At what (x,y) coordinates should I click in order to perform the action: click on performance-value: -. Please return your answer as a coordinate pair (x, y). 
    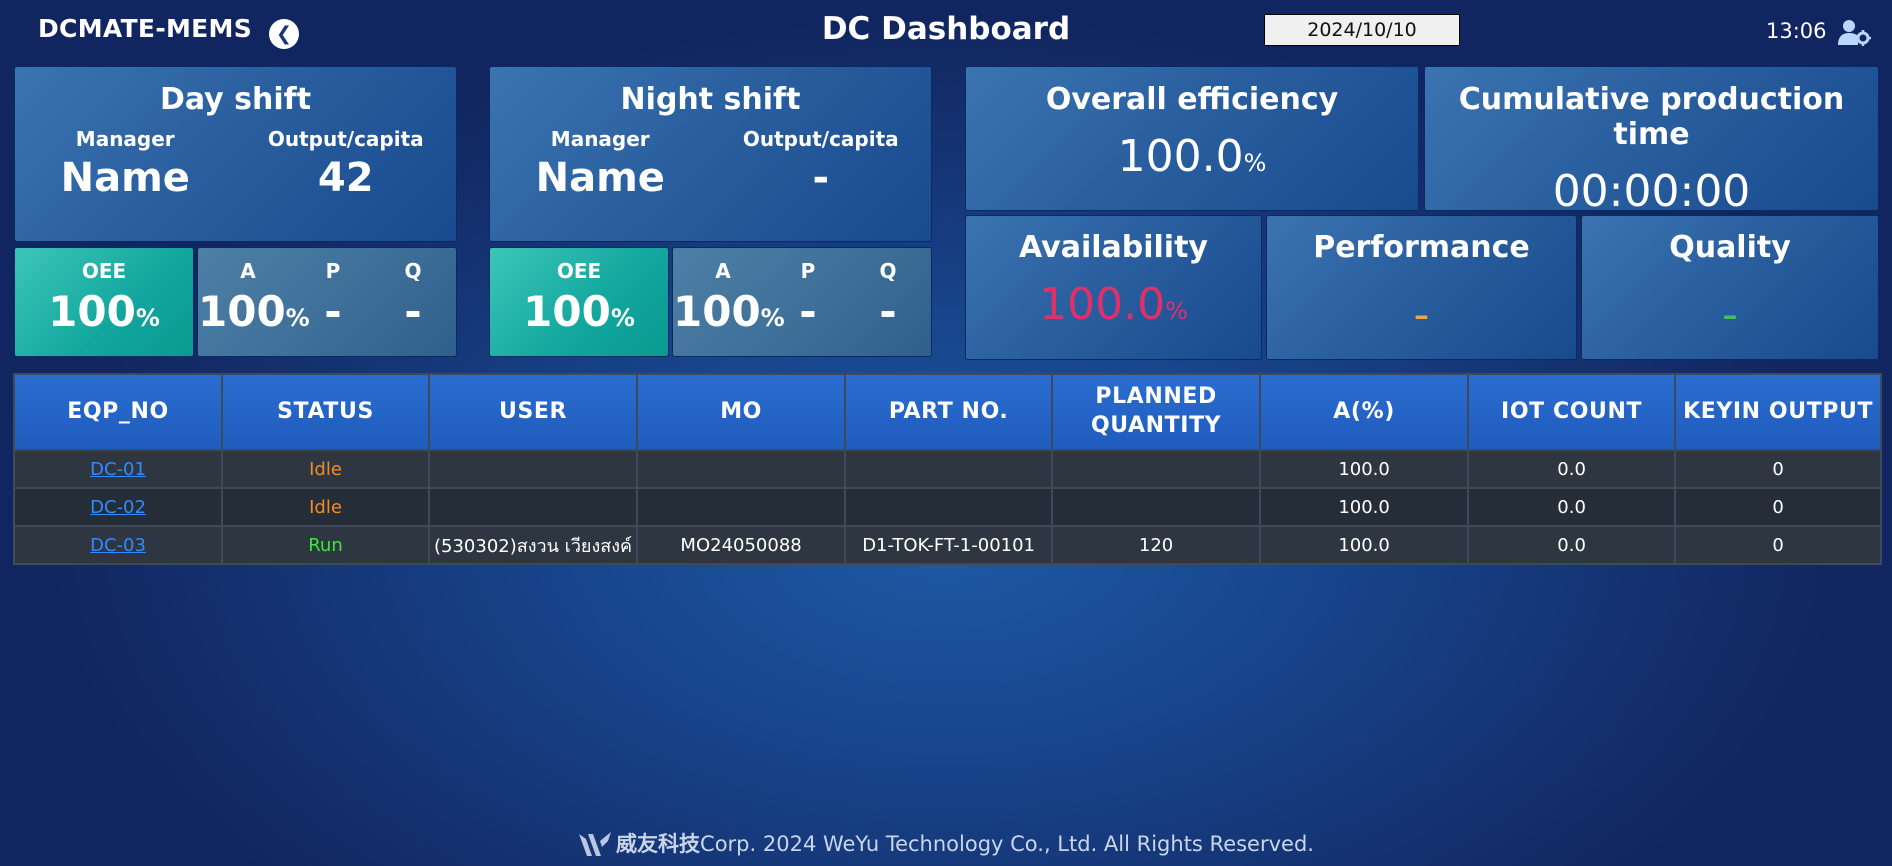
    Looking at the image, I should click on (1421, 314).